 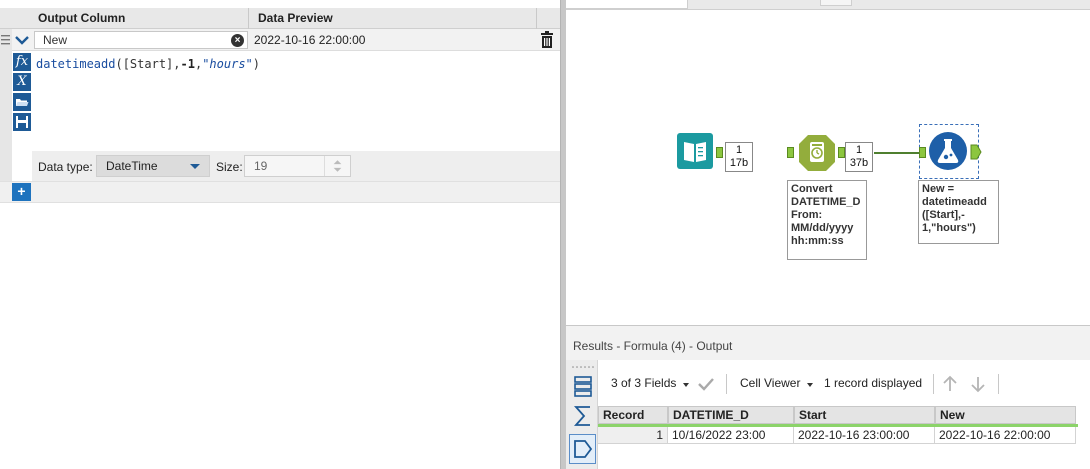 What do you see at coordinates (65, 167) in the screenshot?
I see `data-type-label: Data type:` at bounding box center [65, 167].